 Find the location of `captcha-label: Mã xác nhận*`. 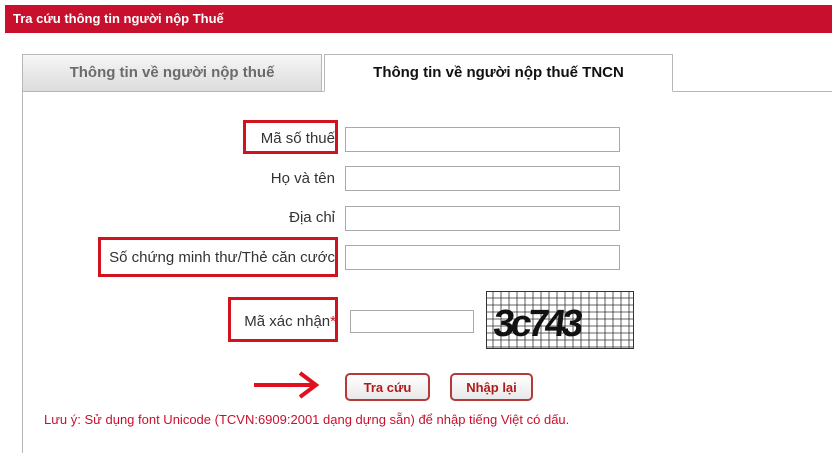

captcha-label: Mã xác nhận* is located at coordinates (287, 322).